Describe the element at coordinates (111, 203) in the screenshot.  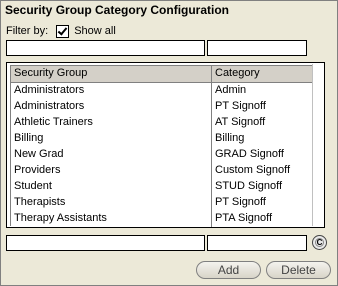
I see `cell-security-group: Therapists` at that location.